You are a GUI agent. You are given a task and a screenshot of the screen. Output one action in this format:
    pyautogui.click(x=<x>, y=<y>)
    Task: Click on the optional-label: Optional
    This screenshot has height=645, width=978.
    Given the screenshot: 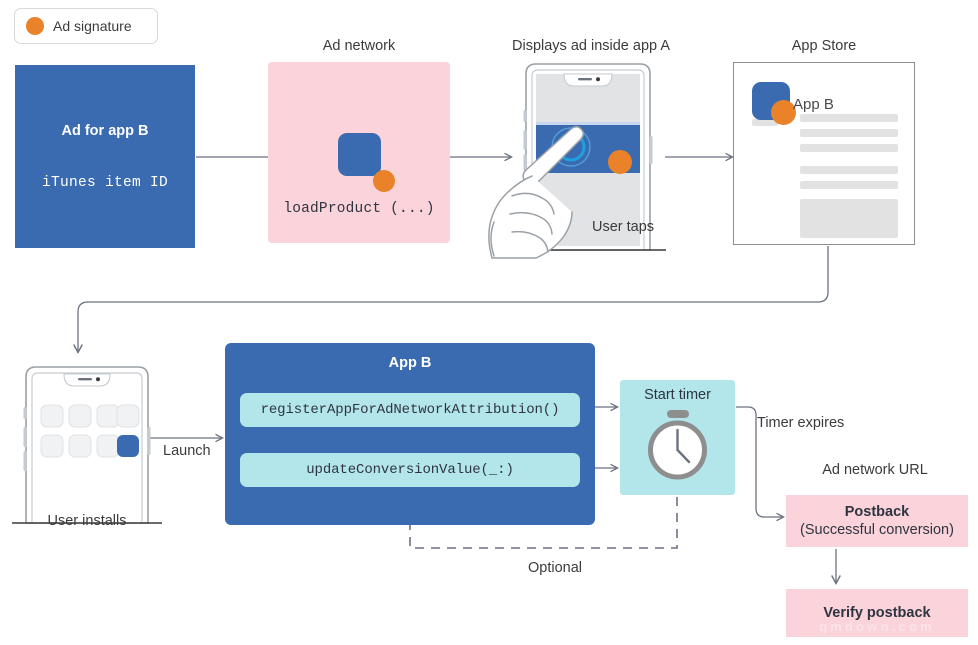 What is the action you would take?
    pyautogui.click(x=555, y=568)
    